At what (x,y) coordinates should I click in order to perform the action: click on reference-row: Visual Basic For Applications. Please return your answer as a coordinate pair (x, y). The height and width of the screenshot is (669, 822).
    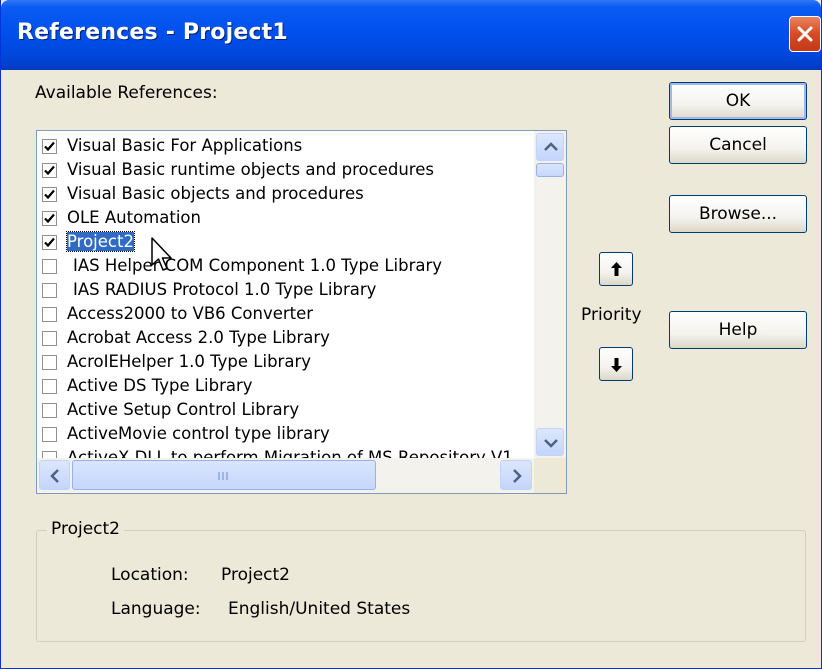
    Looking at the image, I should click on (285, 147).